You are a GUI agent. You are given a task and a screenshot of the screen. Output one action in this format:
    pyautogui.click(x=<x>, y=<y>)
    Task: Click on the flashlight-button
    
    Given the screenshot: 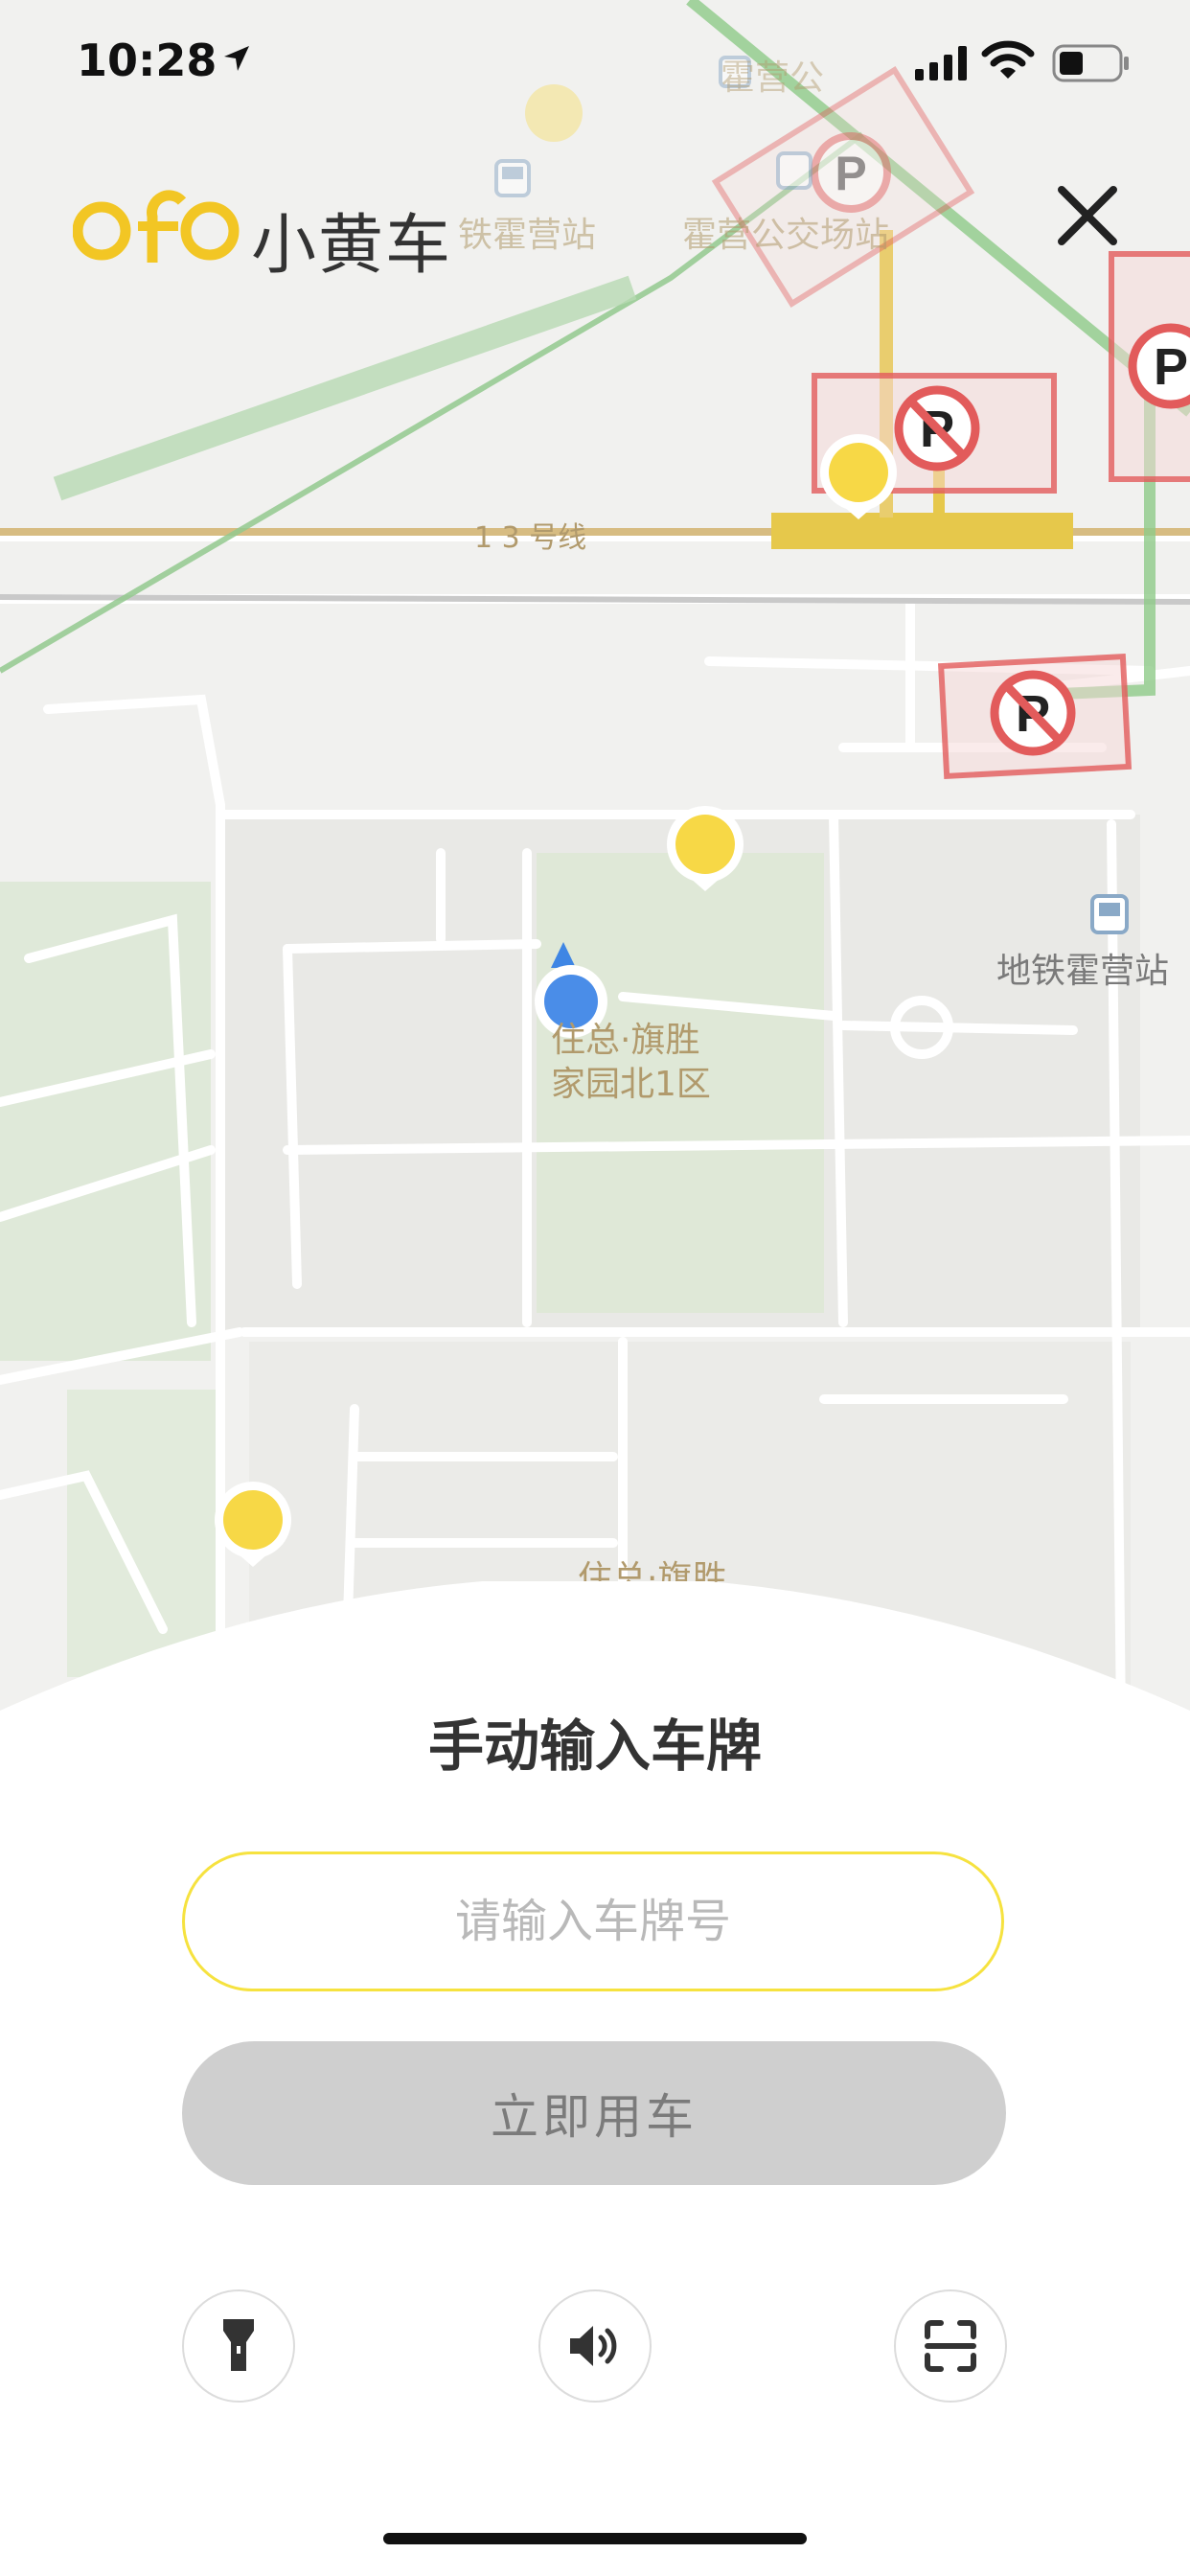 What is the action you would take?
    pyautogui.click(x=238, y=2346)
    